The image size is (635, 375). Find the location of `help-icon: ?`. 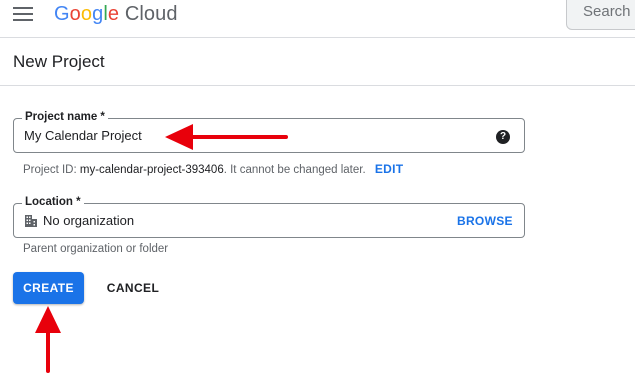

help-icon: ? is located at coordinates (503, 137).